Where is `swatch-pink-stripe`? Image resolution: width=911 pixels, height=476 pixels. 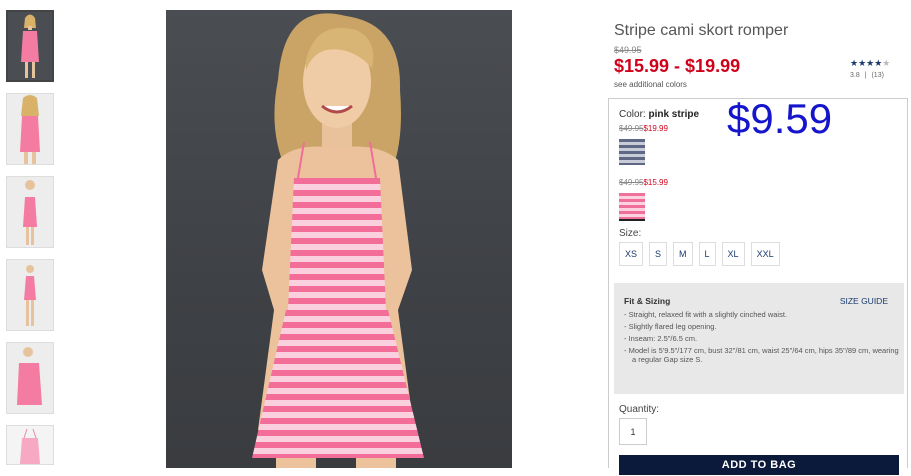
swatch-pink-stripe is located at coordinates (632, 207).